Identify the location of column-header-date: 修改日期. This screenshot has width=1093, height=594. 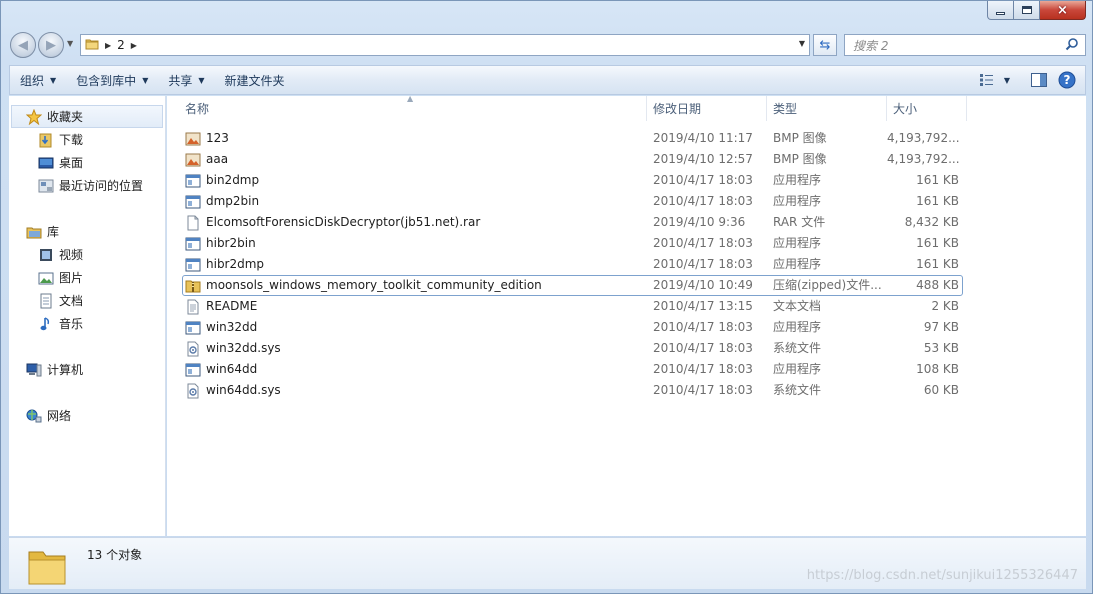
(707, 108).